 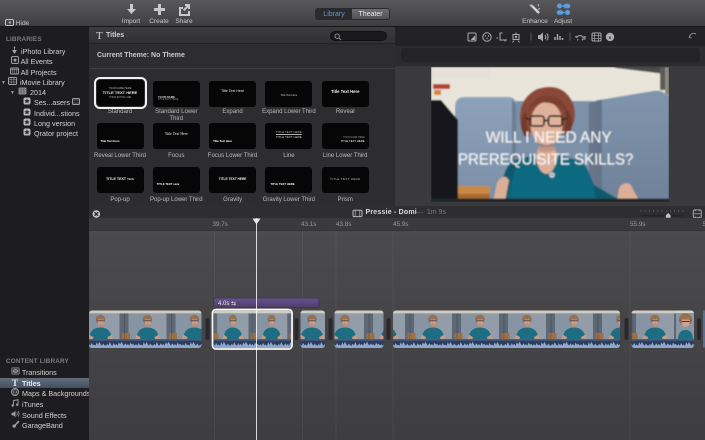 What do you see at coordinates (227, 303) in the screenshot?
I see `svg-text: 4.0s ⇆` at bounding box center [227, 303].